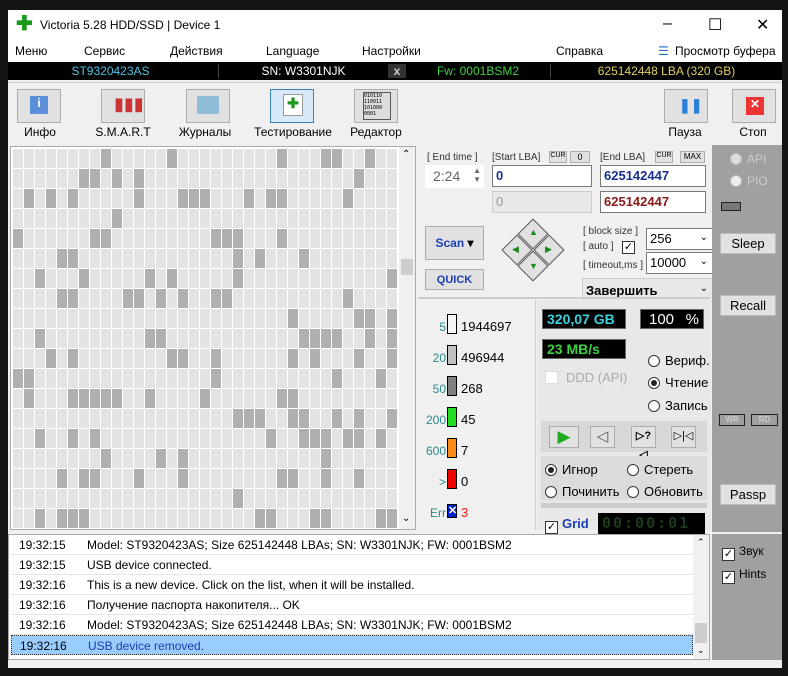  What do you see at coordinates (582, 491) in the screenshot?
I see `repair-radio: Починить` at bounding box center [582, 491].